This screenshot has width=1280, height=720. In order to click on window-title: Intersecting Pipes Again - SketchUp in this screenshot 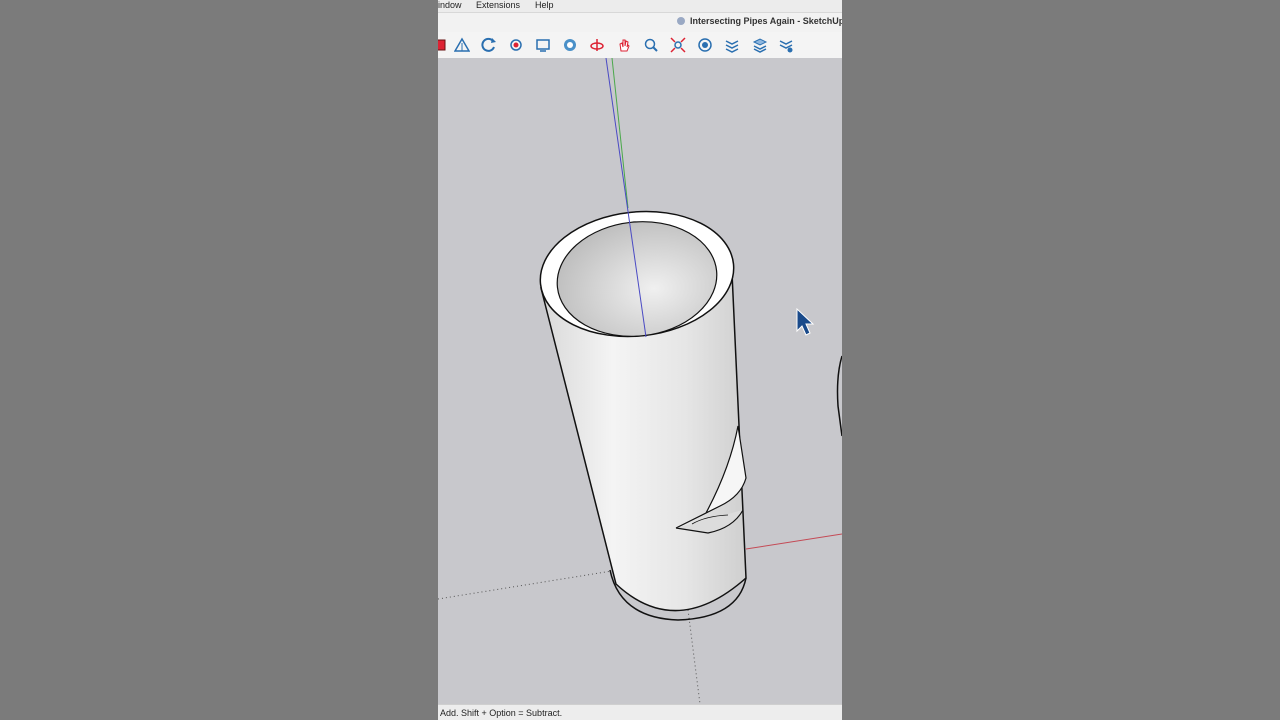, I will do `click(766, 21)`.